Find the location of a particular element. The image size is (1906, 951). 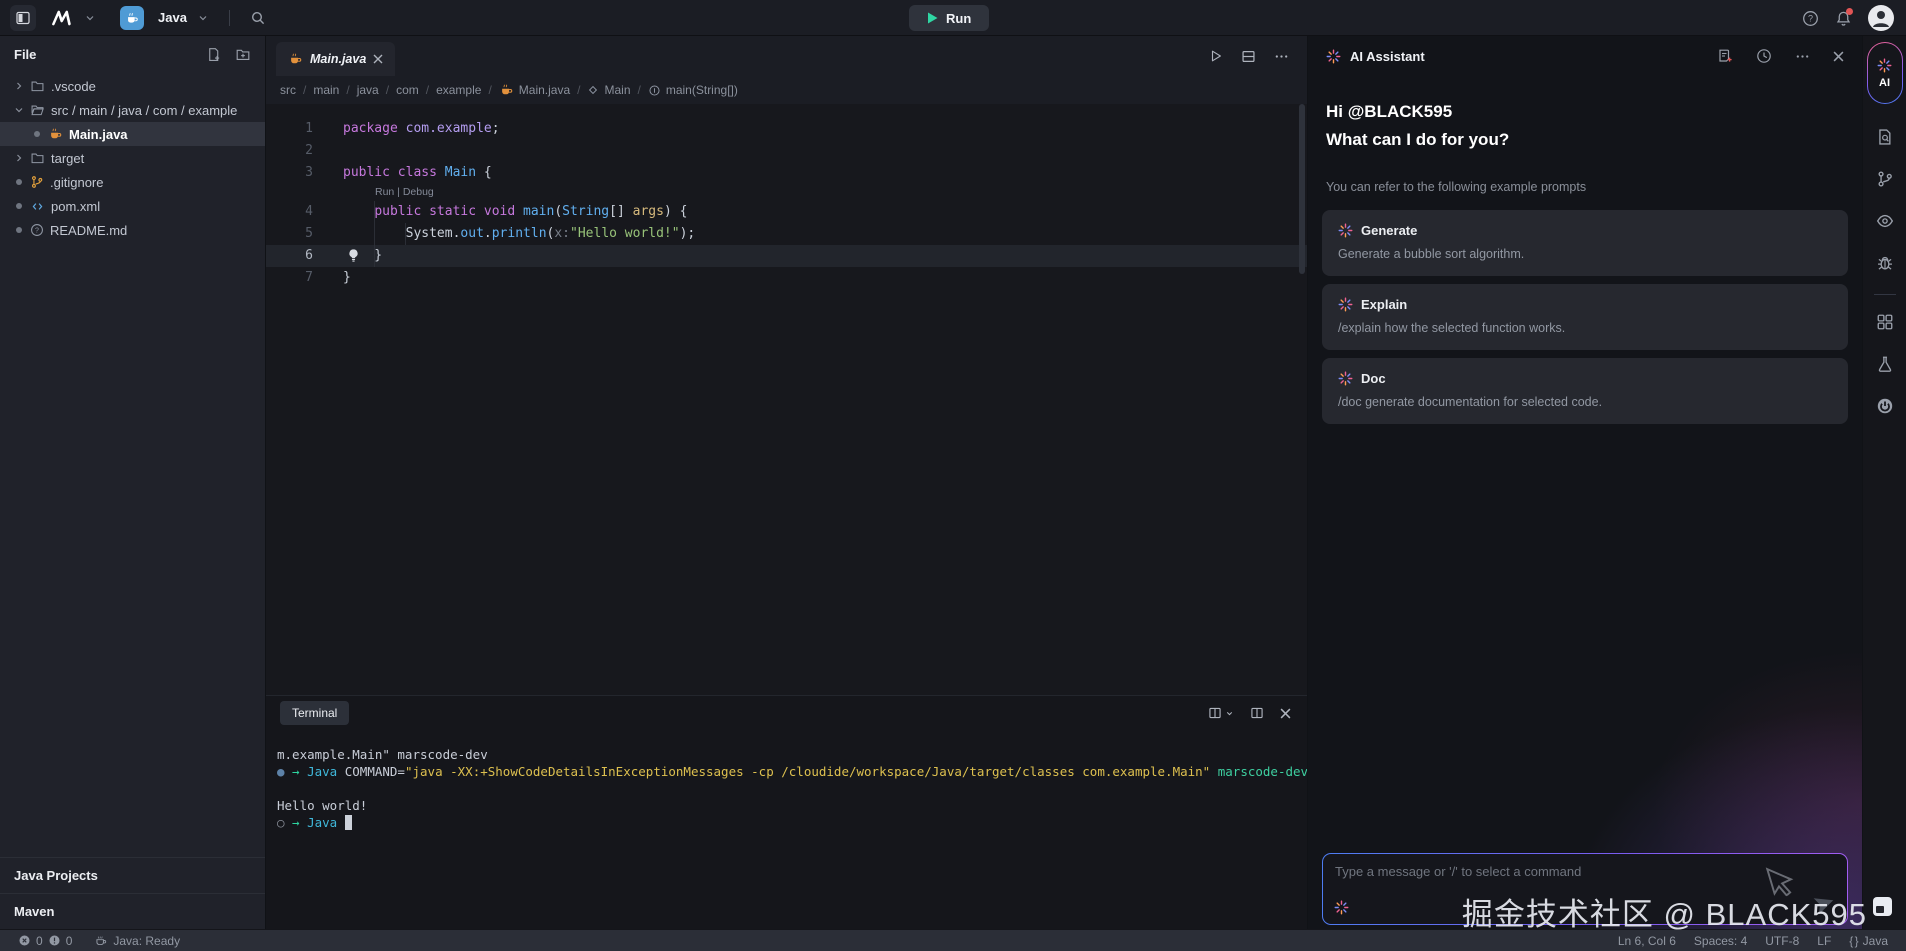

tab-main-java: Main.java is located at coordinates (336, 59).